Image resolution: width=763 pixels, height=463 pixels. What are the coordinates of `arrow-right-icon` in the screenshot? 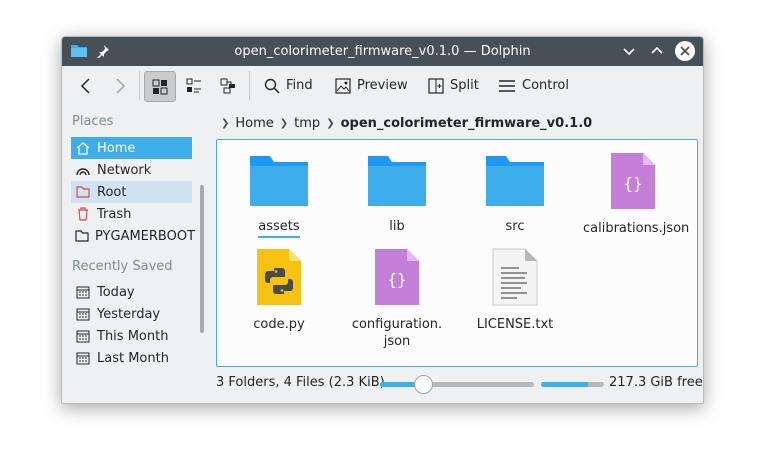 It's located at (121, 85).